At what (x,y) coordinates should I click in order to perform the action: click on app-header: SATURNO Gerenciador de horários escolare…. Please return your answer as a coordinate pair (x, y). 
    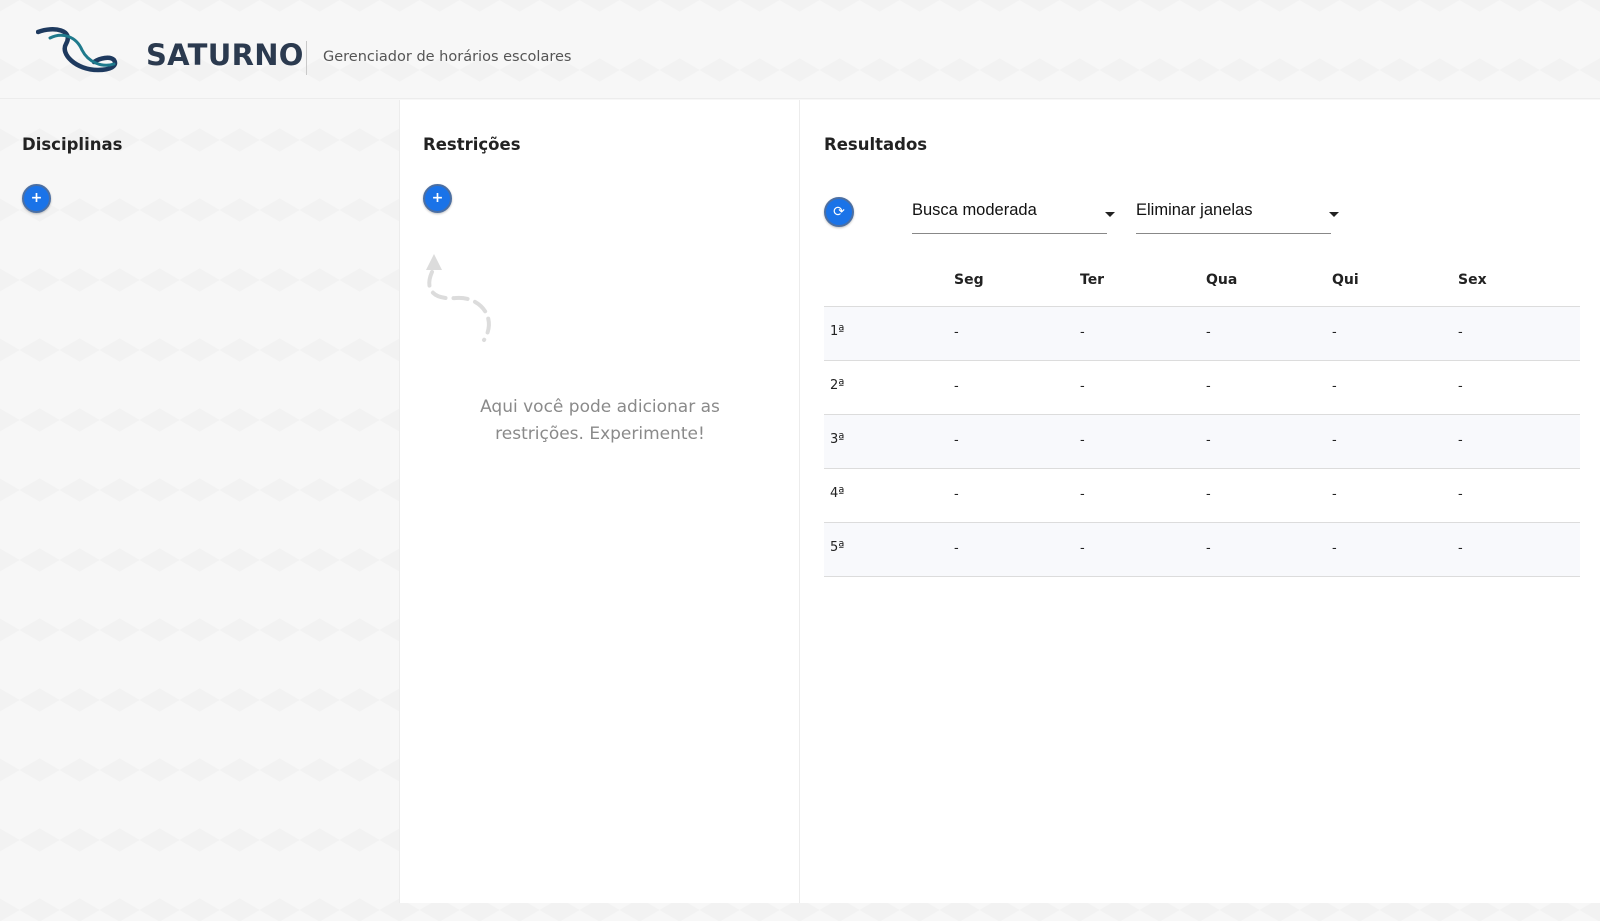
    Looking at the image, I should click on (800, 49).